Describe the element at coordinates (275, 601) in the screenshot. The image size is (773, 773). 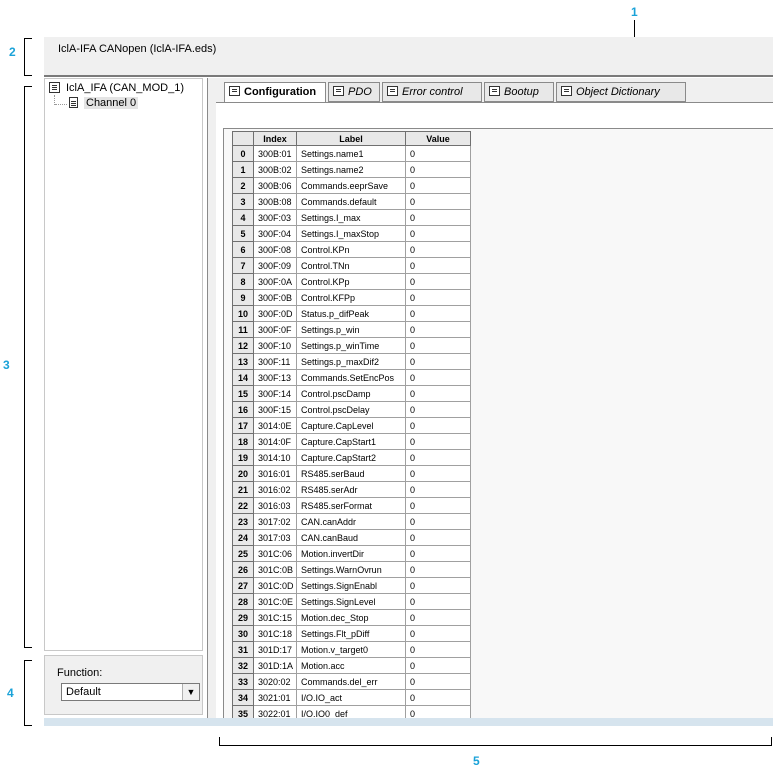
I see `index-cell: 301C:0E` at that location.